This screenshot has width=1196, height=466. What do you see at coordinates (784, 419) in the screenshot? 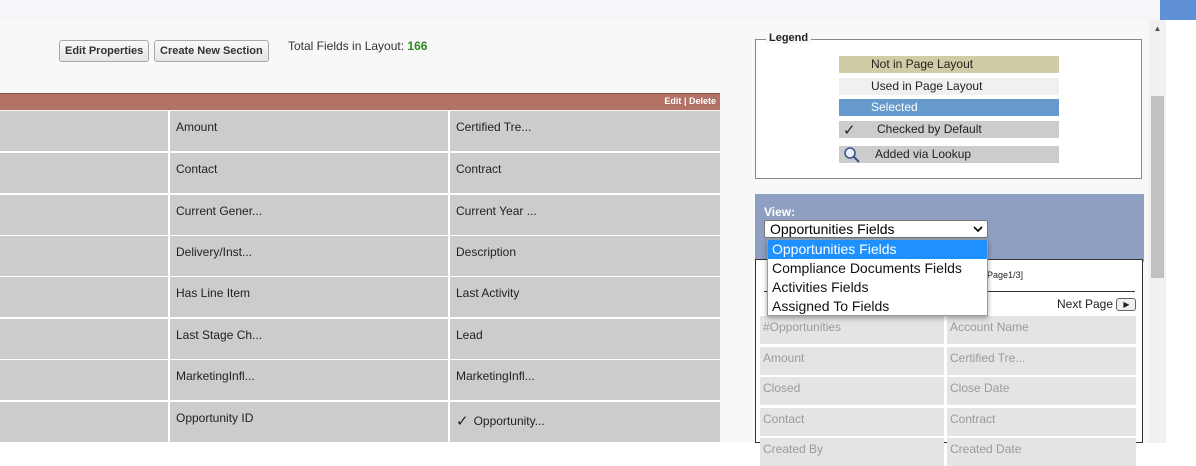
I see `palette-field-label: Contact` at bounding box center [784, 419].